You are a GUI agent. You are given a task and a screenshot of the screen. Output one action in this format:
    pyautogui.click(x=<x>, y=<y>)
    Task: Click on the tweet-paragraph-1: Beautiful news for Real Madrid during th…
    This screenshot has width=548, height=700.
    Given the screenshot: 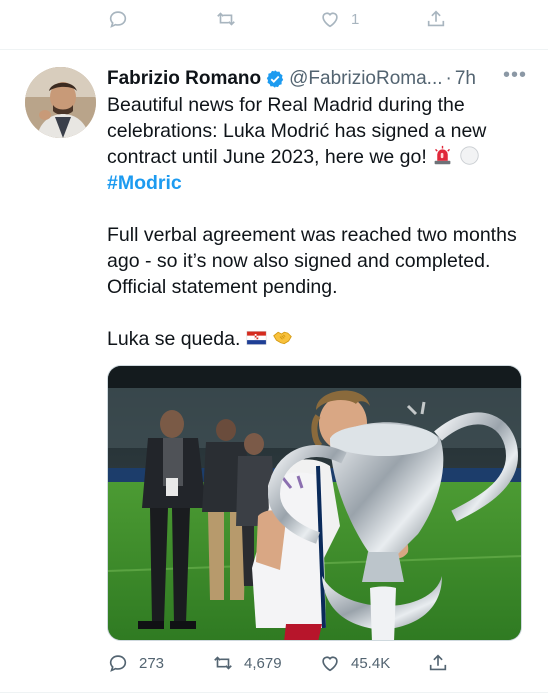 What is the action you would take?
    pyautogui.click(x=317, y=144)
    